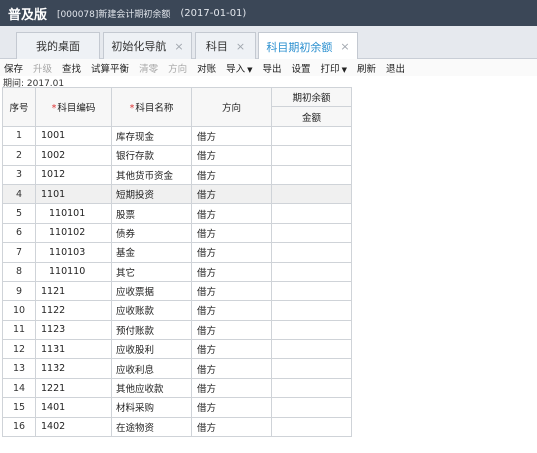 The image size is (537, 453). Describe the element at coordinates (151, 271) in the screenshot. I see `account-name-cell: 其它` at that location.